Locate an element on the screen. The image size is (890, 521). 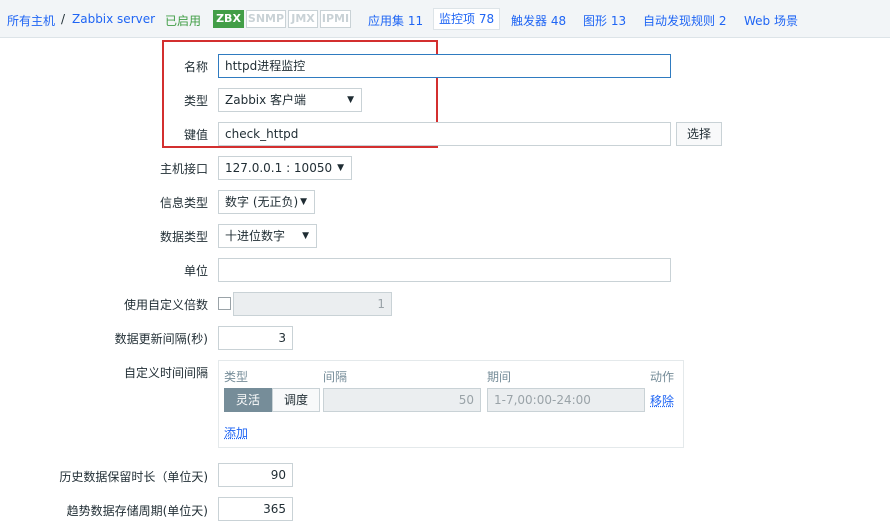
type-label: 类型 is located at coordinates (195, 101).